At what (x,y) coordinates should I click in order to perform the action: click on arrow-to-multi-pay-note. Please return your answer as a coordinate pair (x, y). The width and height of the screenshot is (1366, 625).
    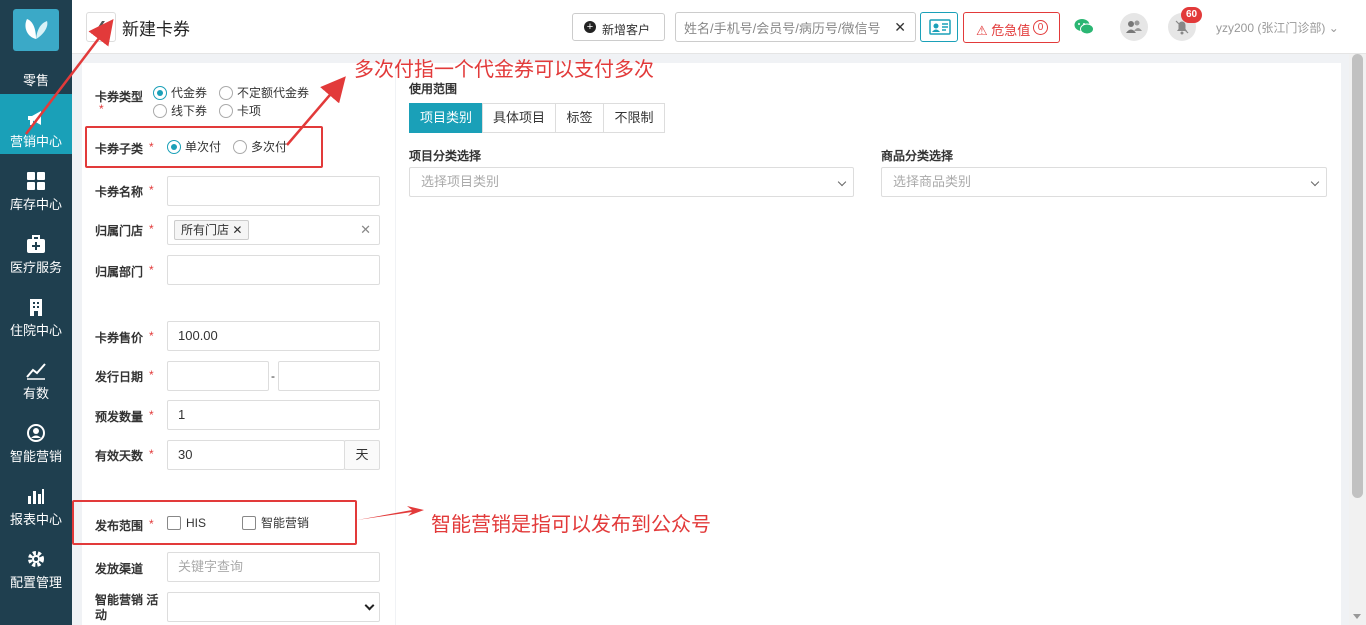
    Looking at the image, I should click on (316, 111).